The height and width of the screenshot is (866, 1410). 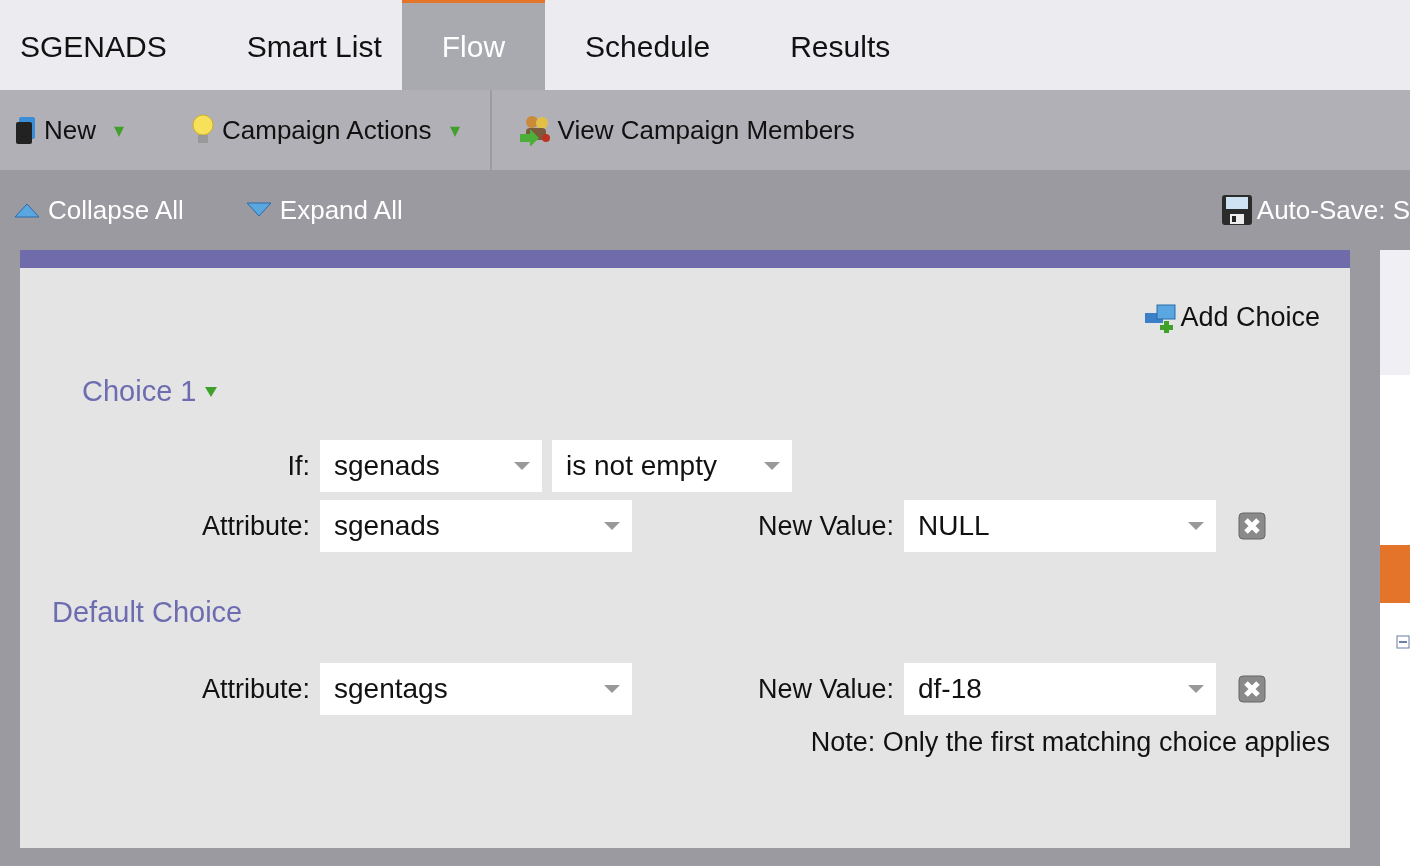 I want to click on highlight-bar, so click(x=1395, y=574).